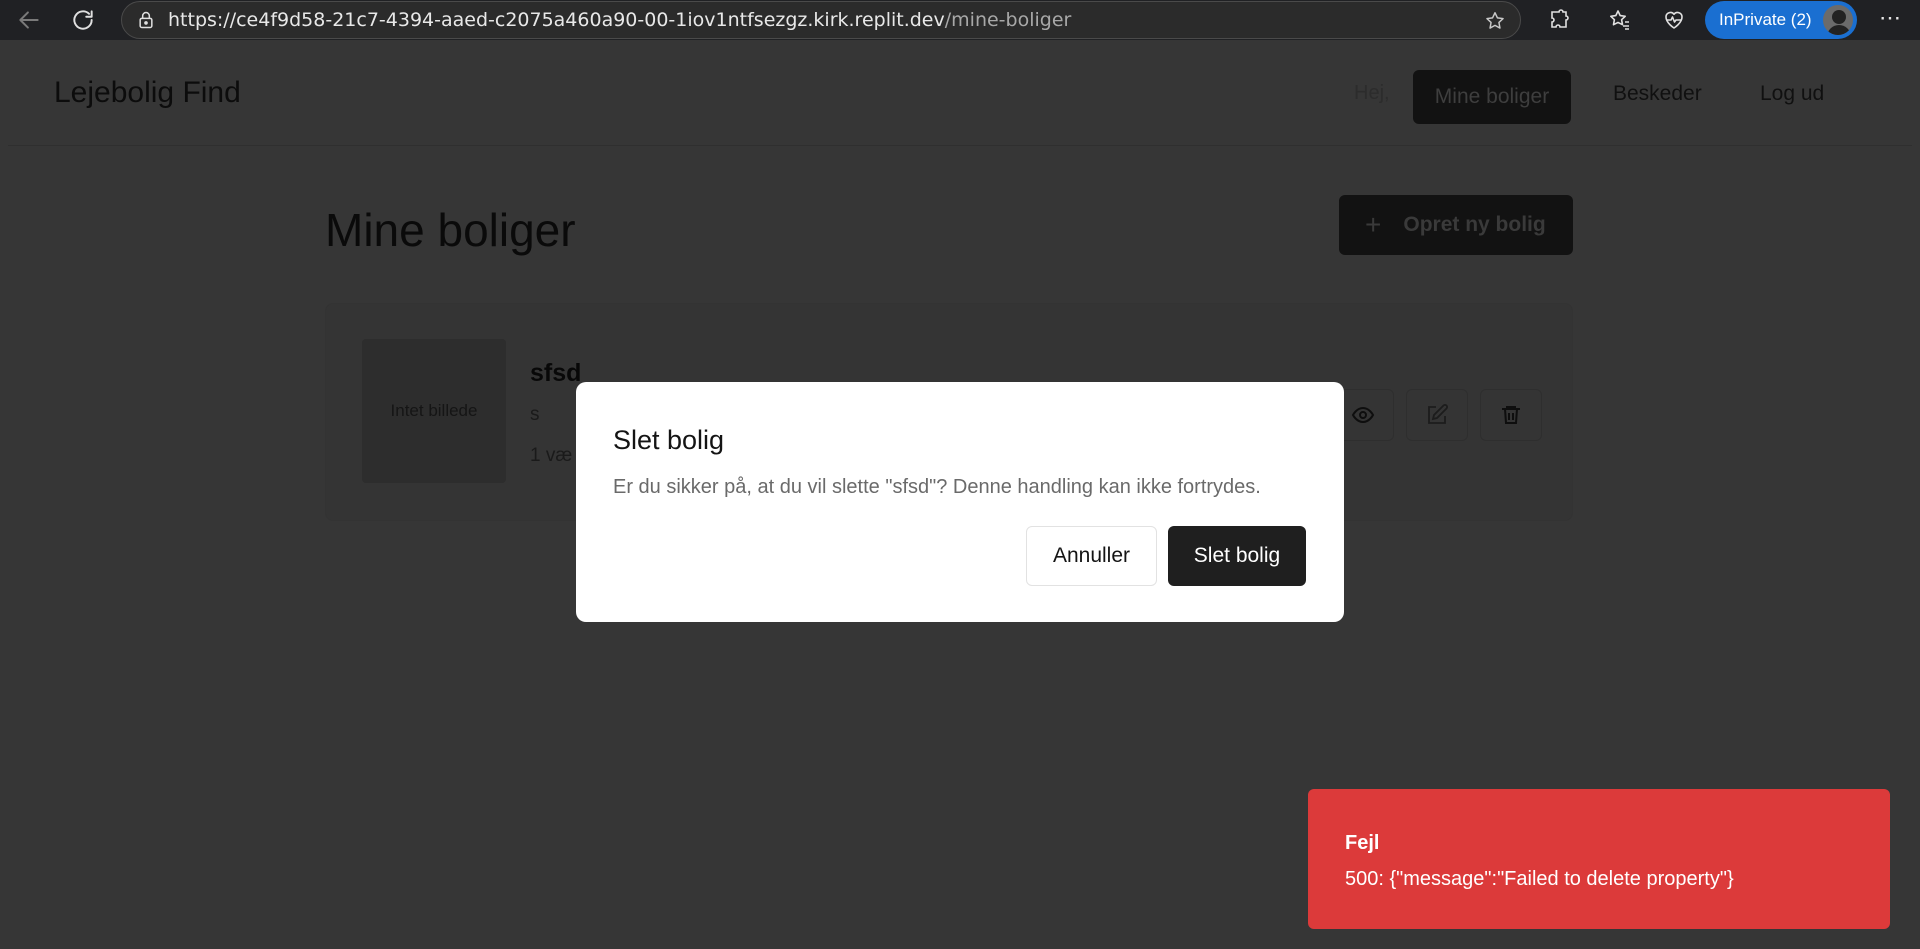 The width and height of the screenshot is (1920, 949). I want to click on back-button, so click(29, 20).